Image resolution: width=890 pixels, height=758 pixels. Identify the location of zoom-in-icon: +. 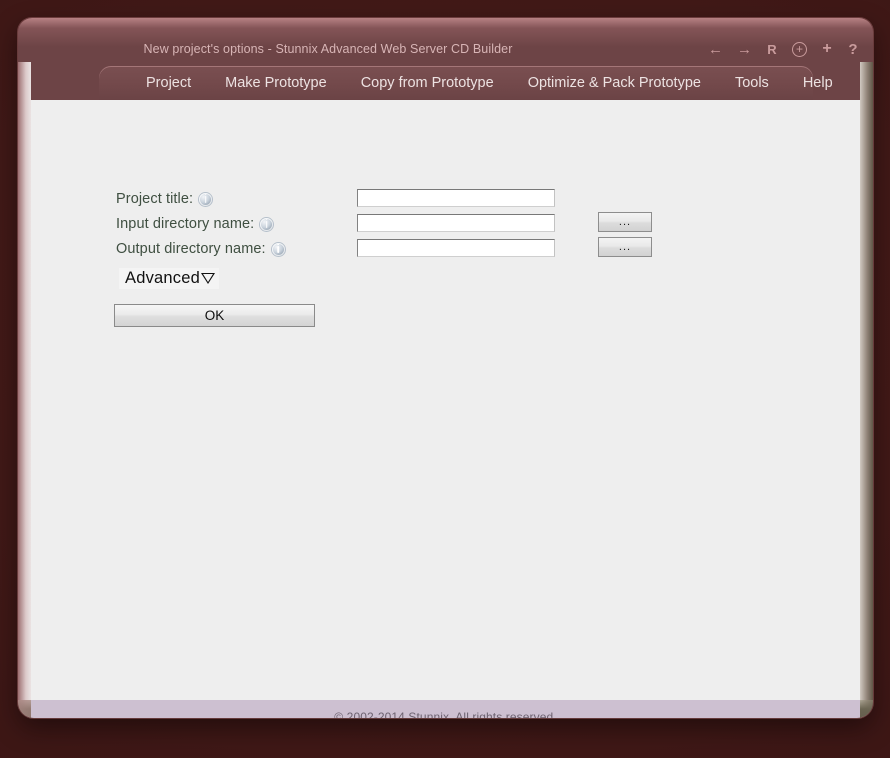
(799, 49).